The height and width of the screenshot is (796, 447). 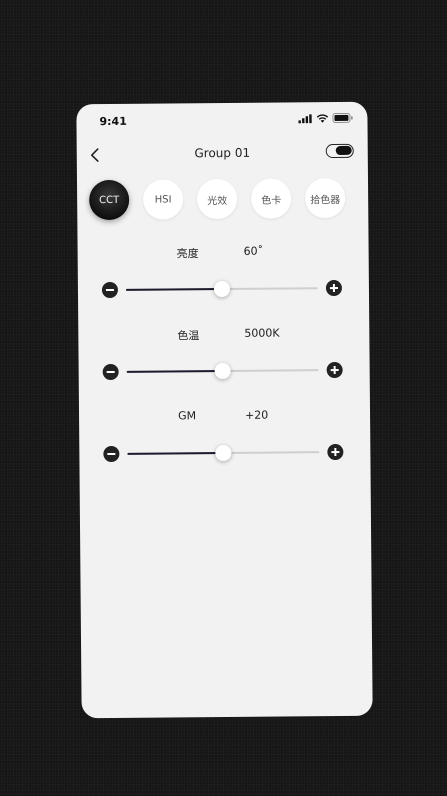 What do you see at coordinates (256, 415) in the screenshot?
I see `gm-value: +20` at bounding box center [256, 415].